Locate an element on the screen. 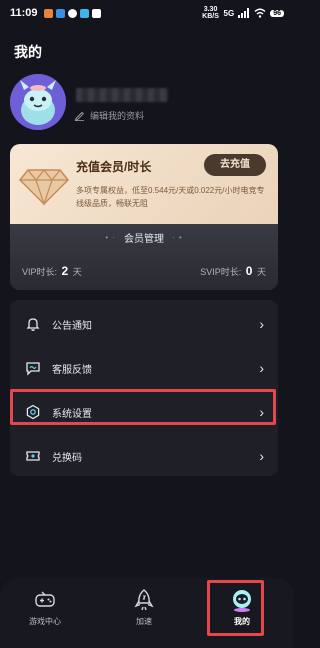 The width and height of the screenshot is (320, 648). recharge-button: 去充值 is located at coordinates (235, 165).